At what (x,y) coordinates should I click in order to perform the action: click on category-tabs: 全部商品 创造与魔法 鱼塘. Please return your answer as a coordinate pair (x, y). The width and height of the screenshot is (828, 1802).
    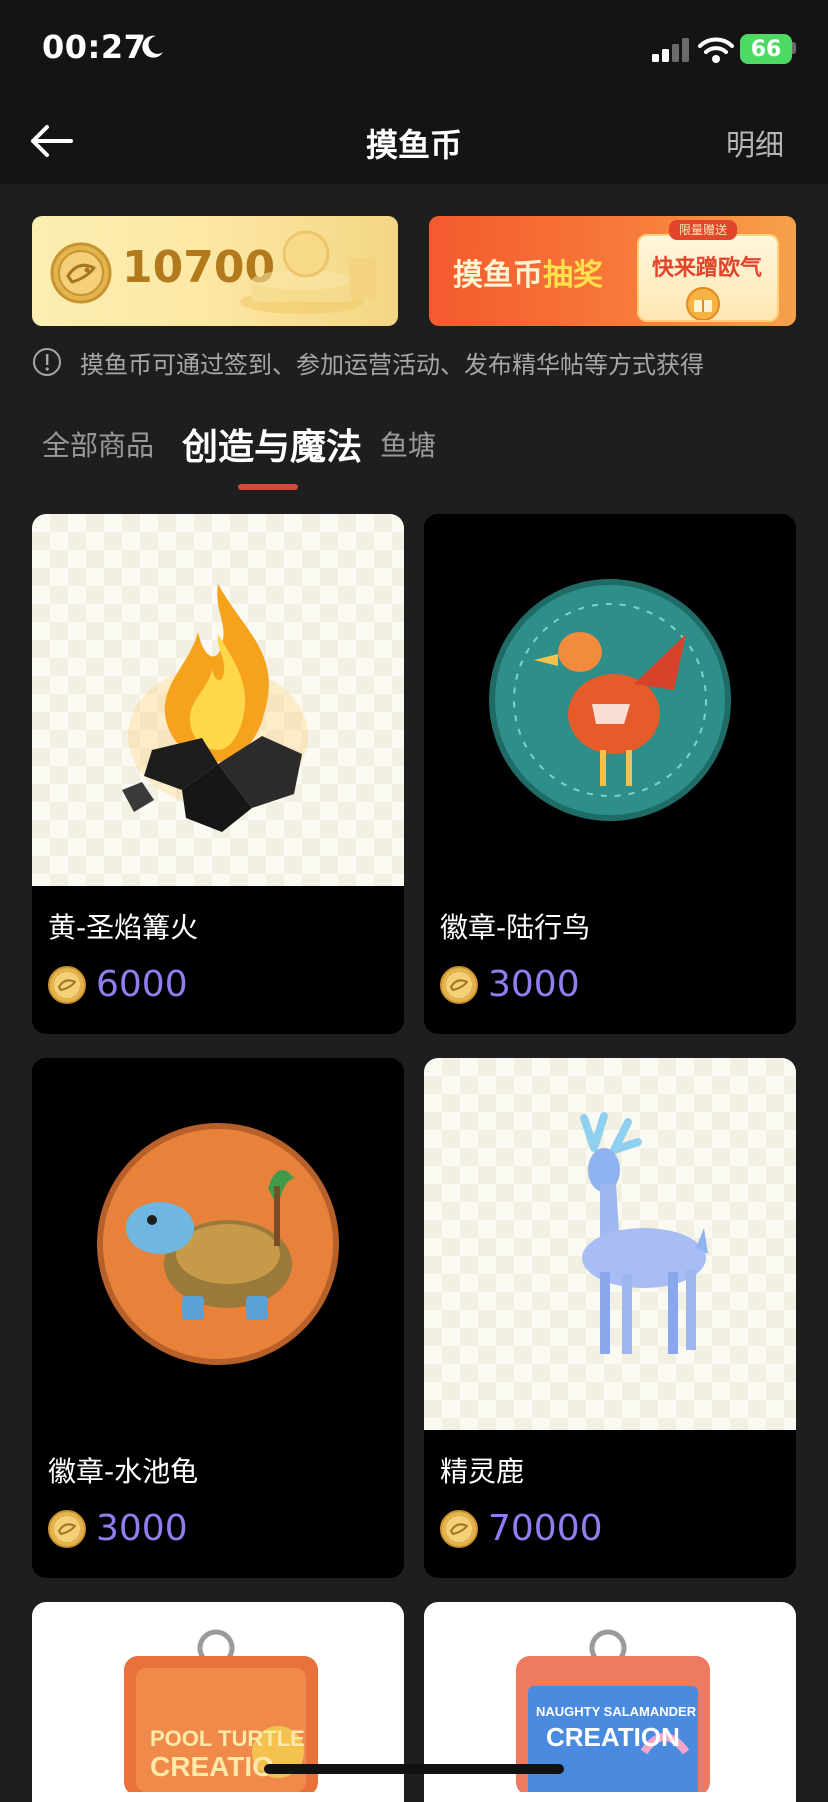
    Looking at the image, I should click on (414, 454).